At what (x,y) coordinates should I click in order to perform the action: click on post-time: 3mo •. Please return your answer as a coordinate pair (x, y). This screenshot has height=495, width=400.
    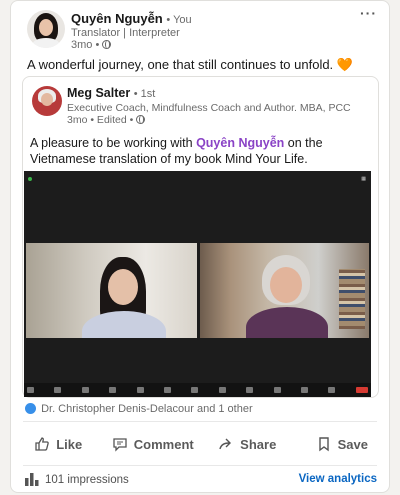
    Looking at the image, I should click on (85, 45).